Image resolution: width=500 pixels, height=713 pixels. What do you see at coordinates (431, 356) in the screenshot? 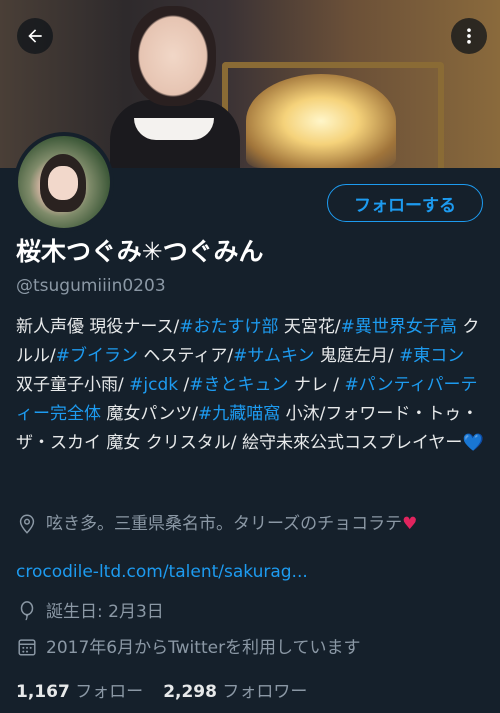
I see `bio-hashtag: #東コン` at bounding box center [431, 356].